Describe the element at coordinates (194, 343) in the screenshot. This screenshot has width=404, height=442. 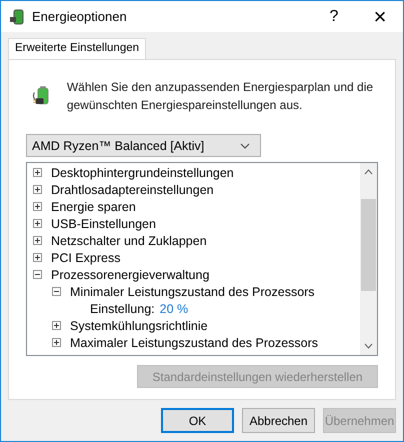
I see `tree-item: Maximaler Leistungszustand des Prozessors` at that location.